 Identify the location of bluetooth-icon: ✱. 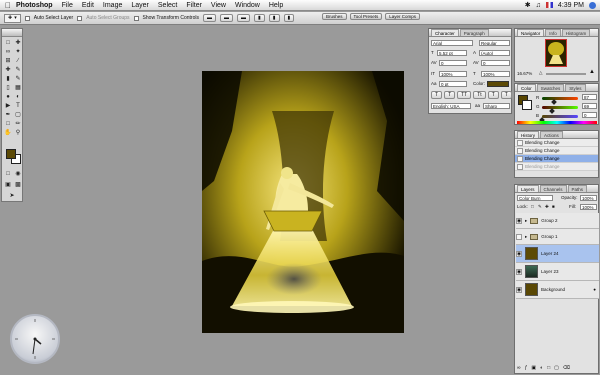
(528, 5).